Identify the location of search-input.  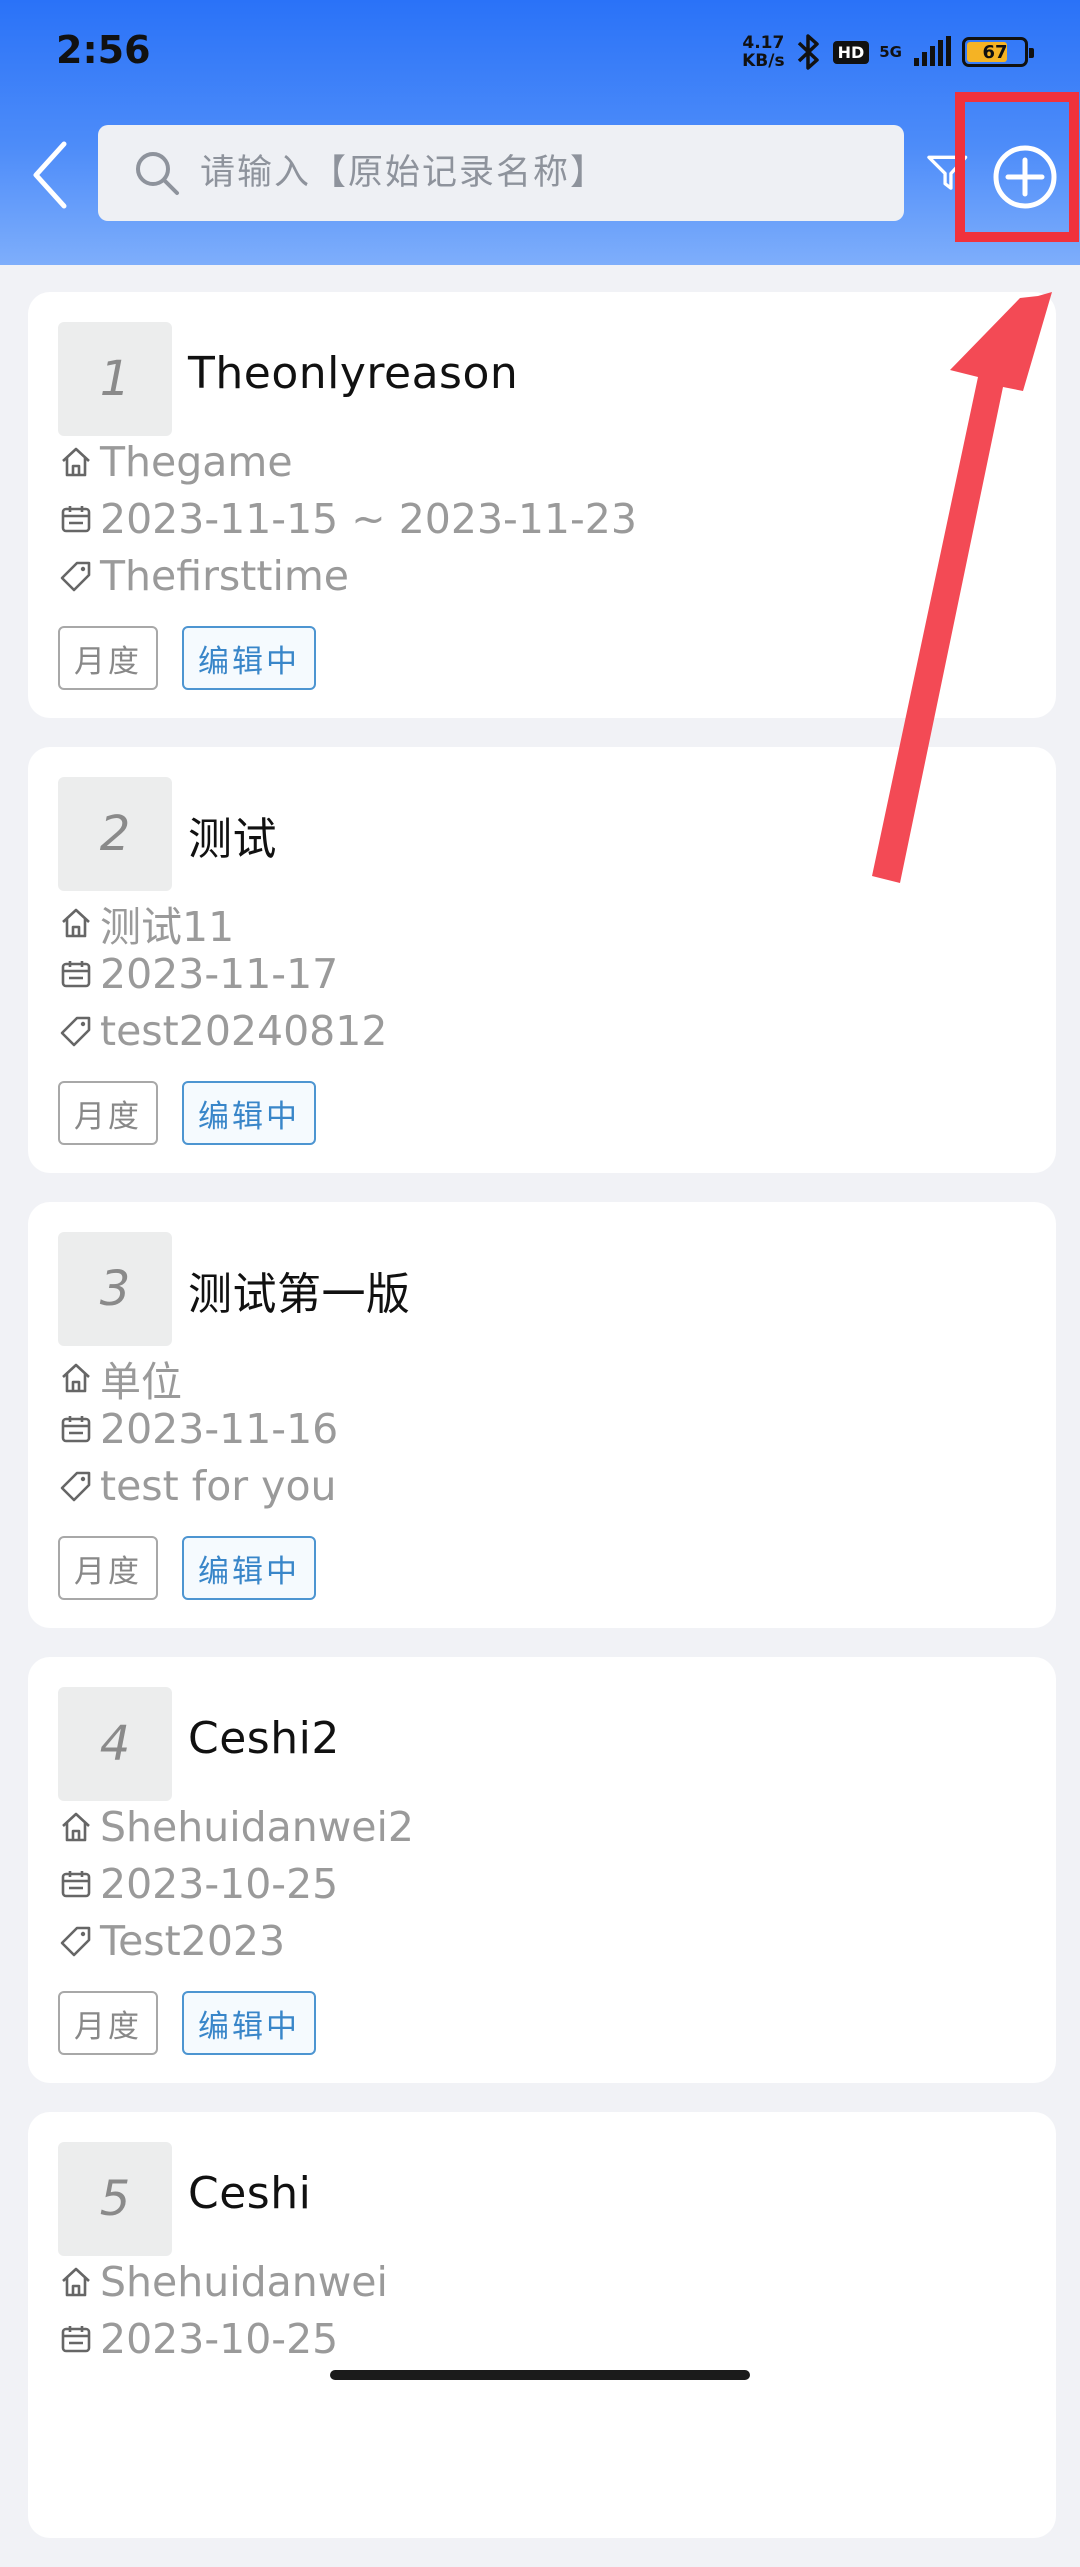
(520, 173).